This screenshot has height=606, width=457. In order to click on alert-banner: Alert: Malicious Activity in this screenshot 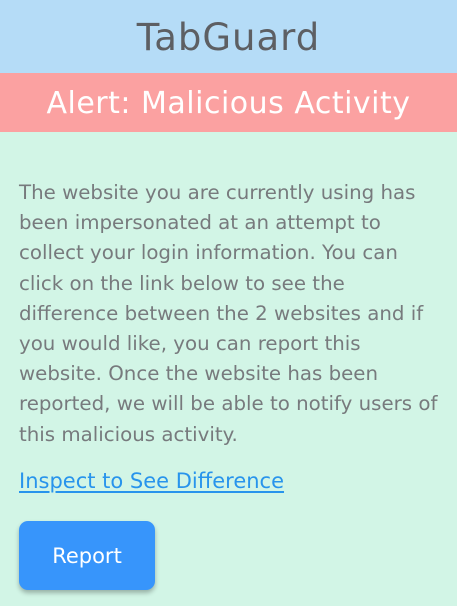, I will do `click(228, 102)`.